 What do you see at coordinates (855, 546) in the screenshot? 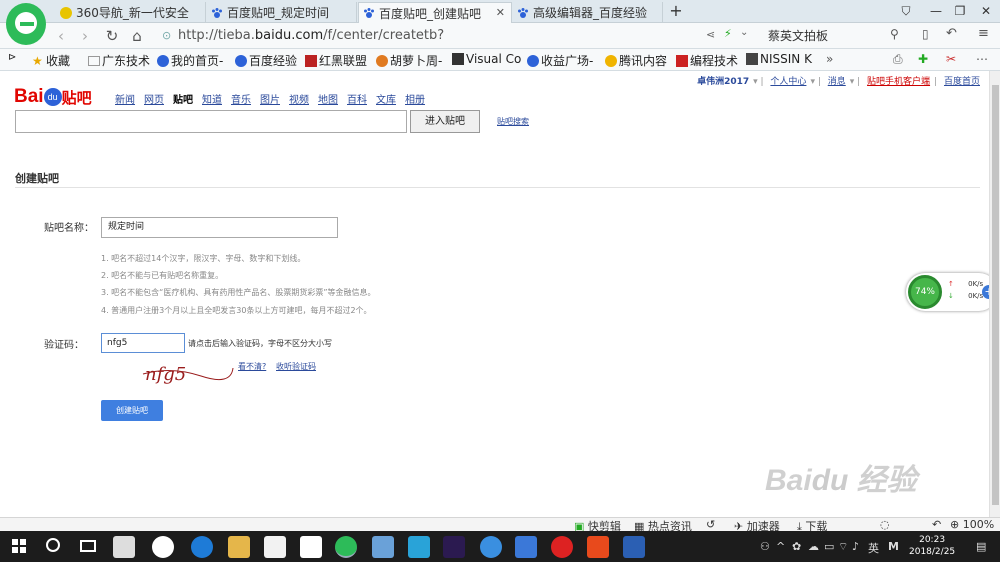
I see `volume-icon: ♪` at bounding box center [855, 546].